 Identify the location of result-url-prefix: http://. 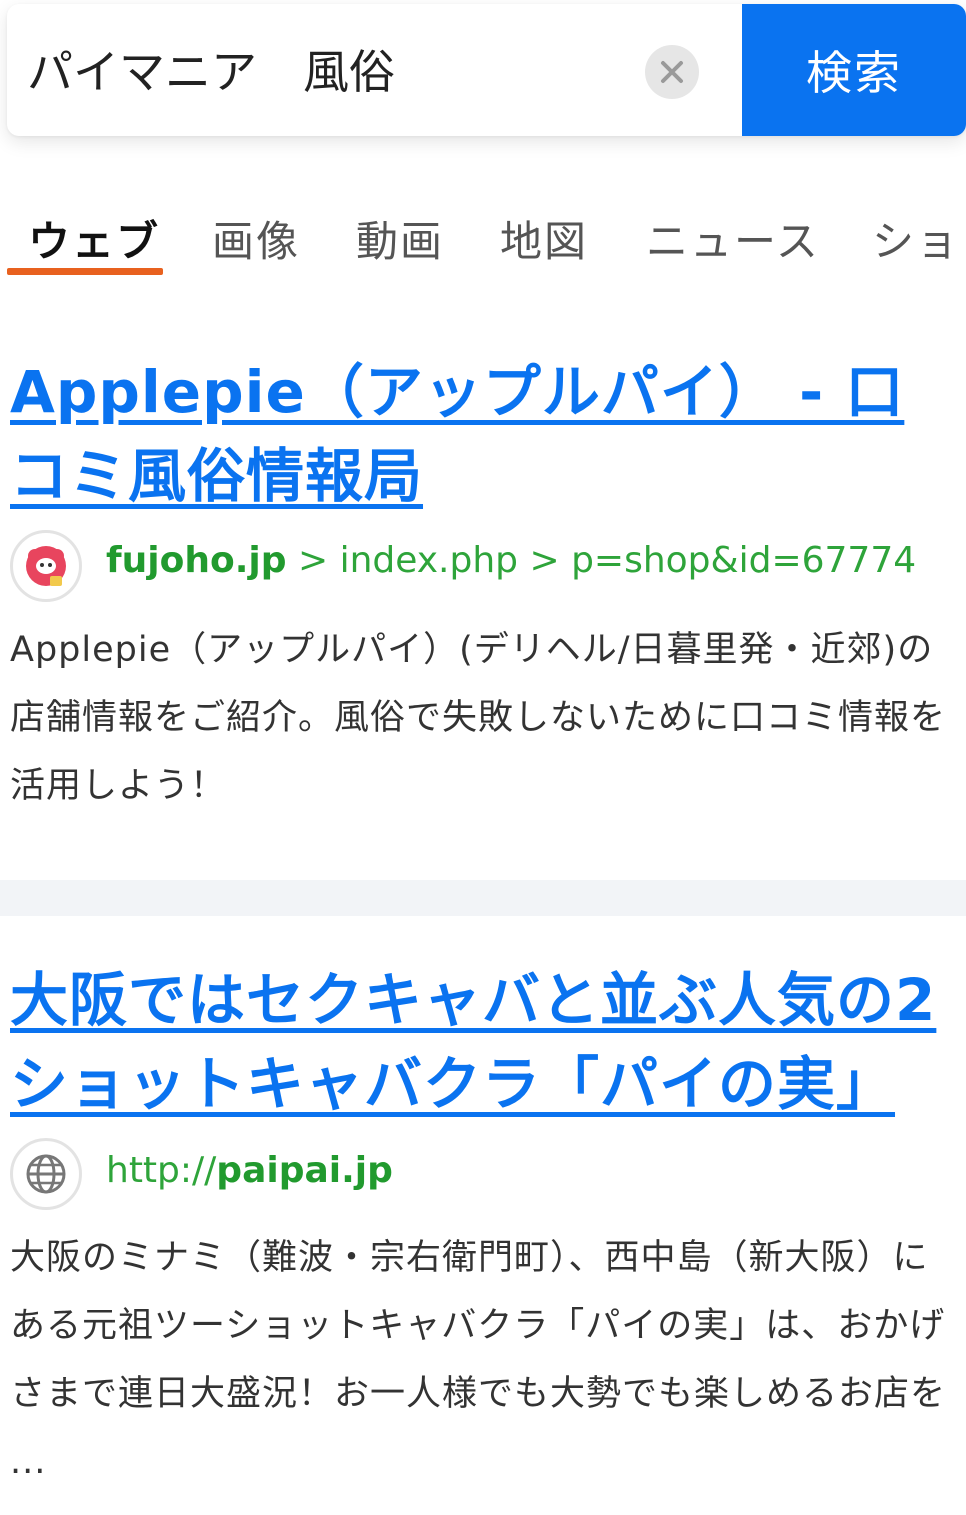
(161, 1170).